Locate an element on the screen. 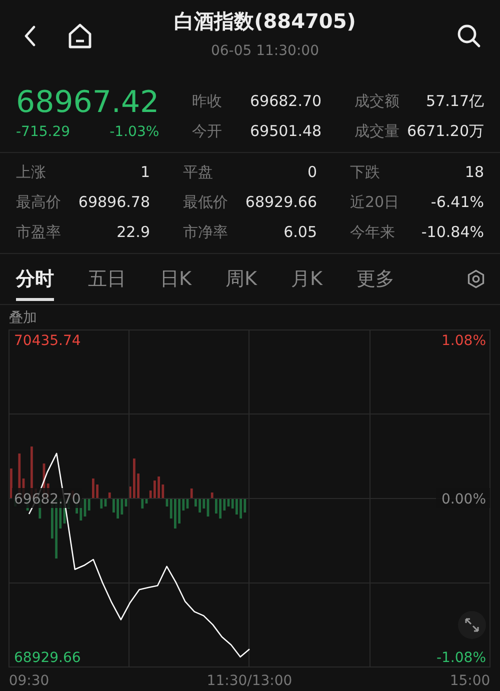  chart-tab: 五日 is located at coordinates (107, 279).